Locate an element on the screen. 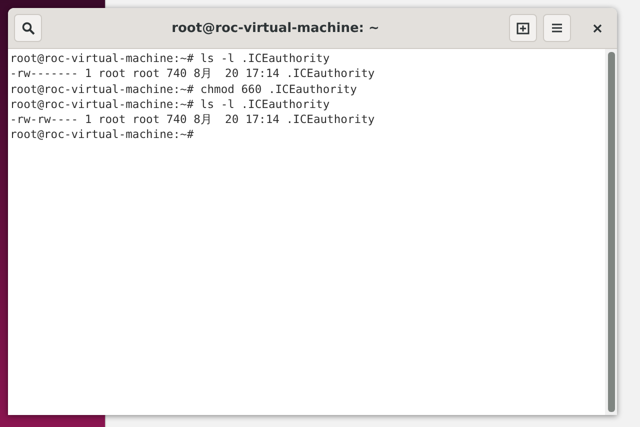  terminal-line: root@roc-virtual-machine:~# is located at coordinates (102, 135).